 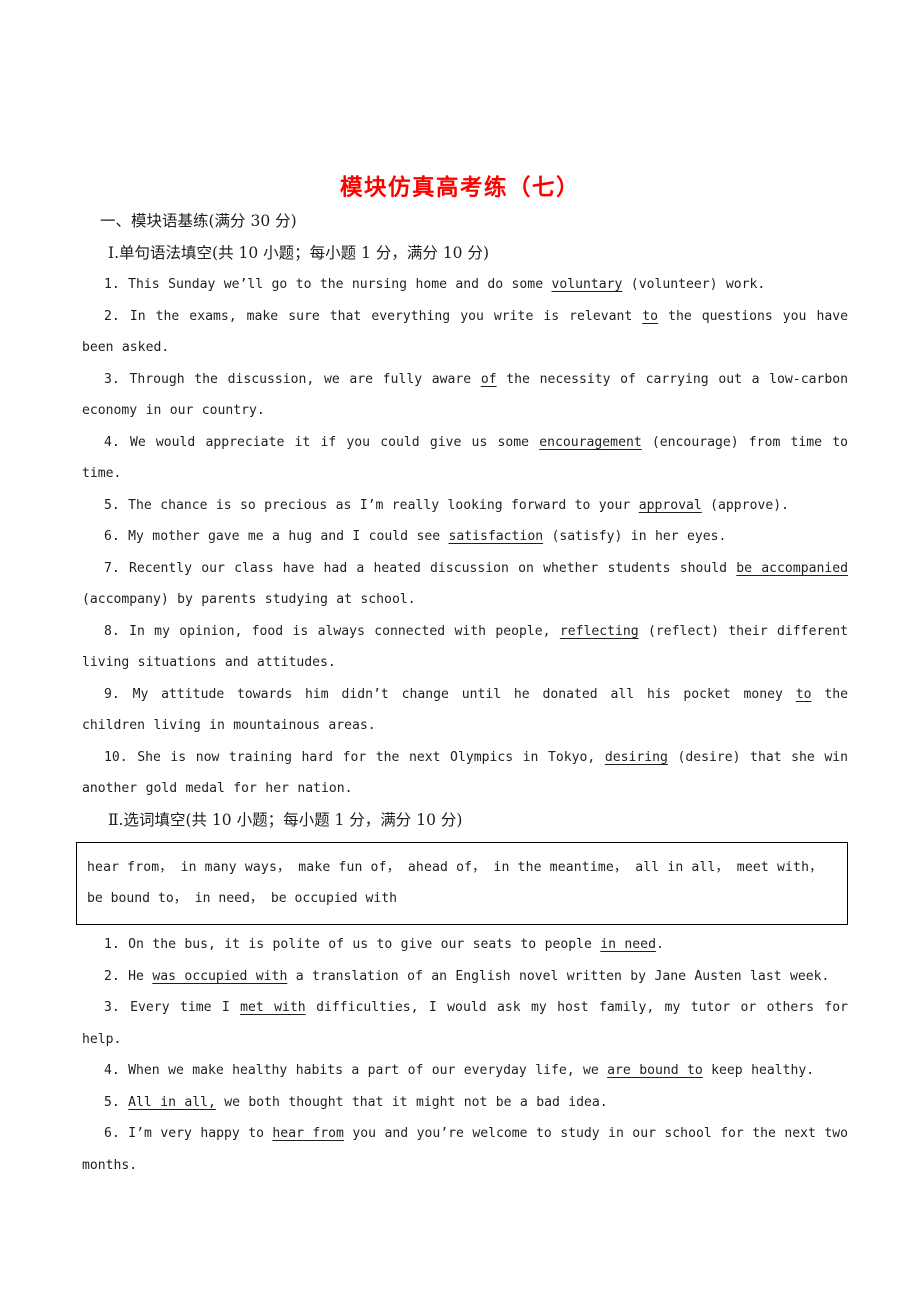 What do you see at coordinates (299, 252) in the screenshot?
I see `part-one-heading: Ⅰ.单句语法填空(共 10 小题；每小题 1 分，满分 10 分)` at bounding box center [299, 252].